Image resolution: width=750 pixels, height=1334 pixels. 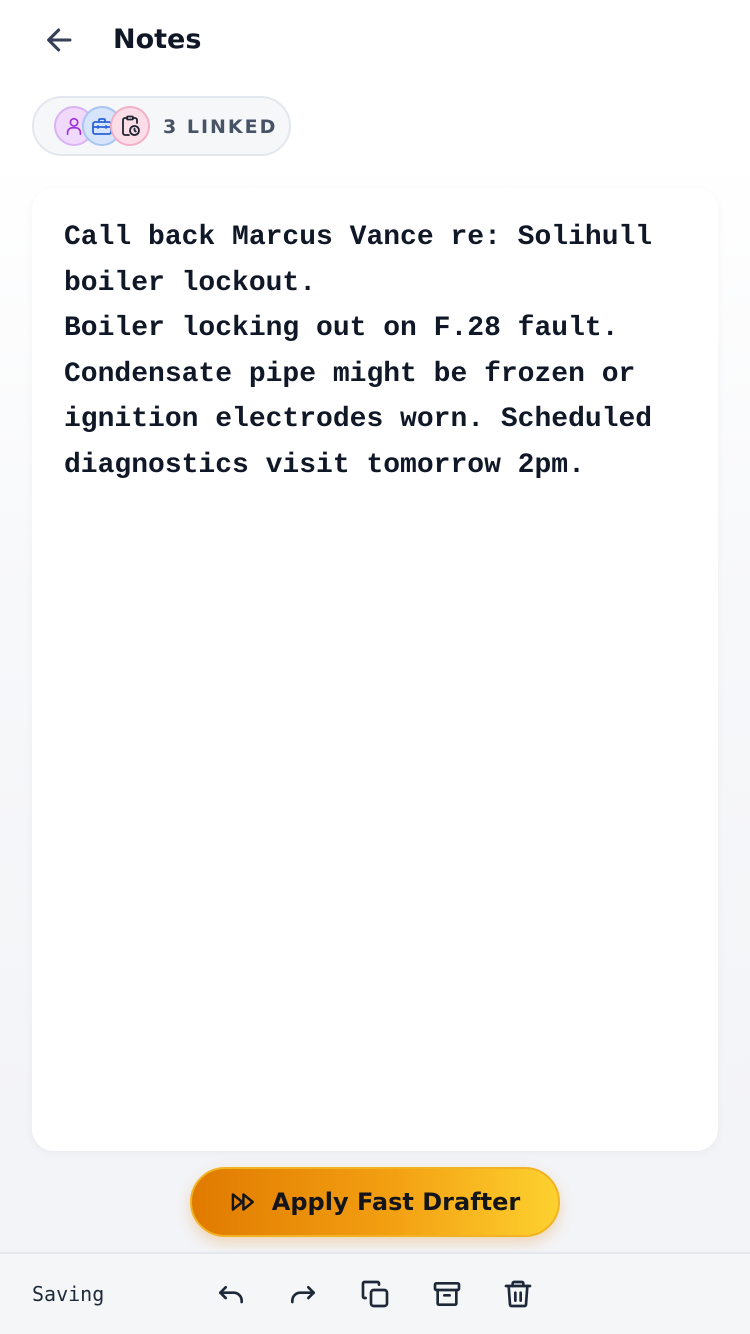 What do you see at coordinates (220, 127) in the screenshot?
I see `linked-count-label: 3 LINKED` at bounding box center [220, 127].